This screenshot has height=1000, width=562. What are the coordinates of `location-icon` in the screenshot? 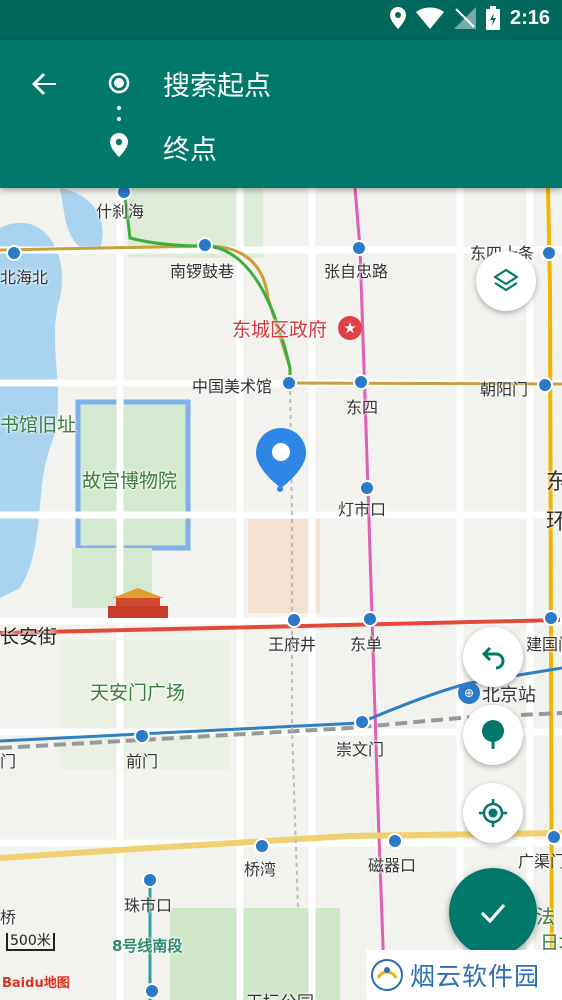 It's located at (397, 18).